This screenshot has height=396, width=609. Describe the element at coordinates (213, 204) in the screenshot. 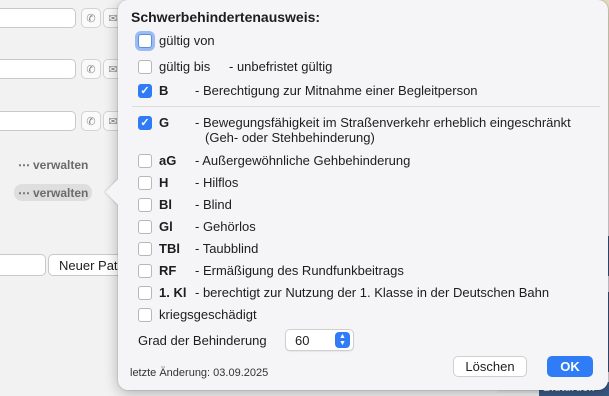

I see `marker-description: - Blind` at that location.